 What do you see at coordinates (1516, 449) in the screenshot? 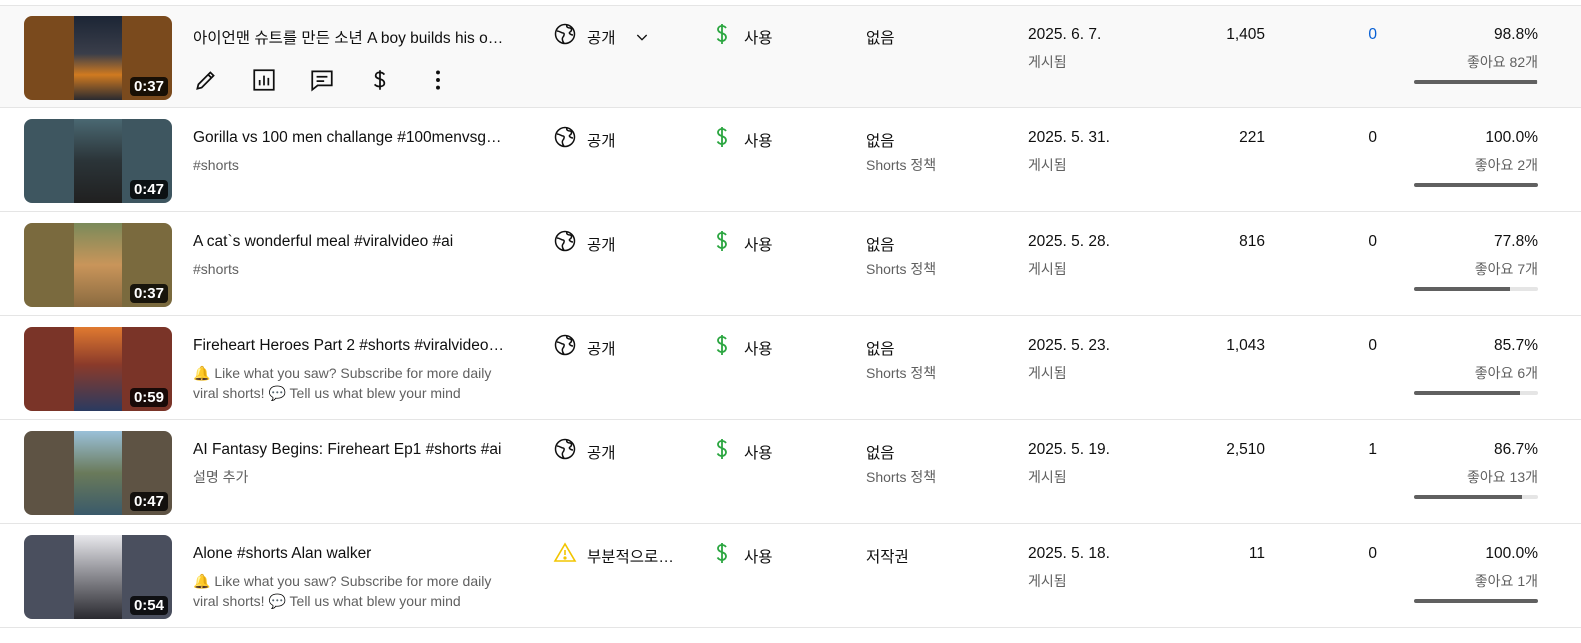
I see `like-percent: 86.7%` at bounding box center [1516, 449].